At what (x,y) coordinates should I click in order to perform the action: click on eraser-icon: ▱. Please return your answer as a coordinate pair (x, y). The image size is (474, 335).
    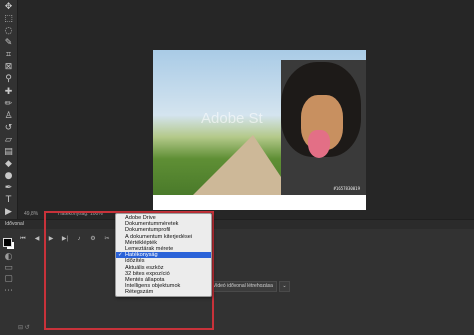
    Looking at the image, I should click on (8, 140).